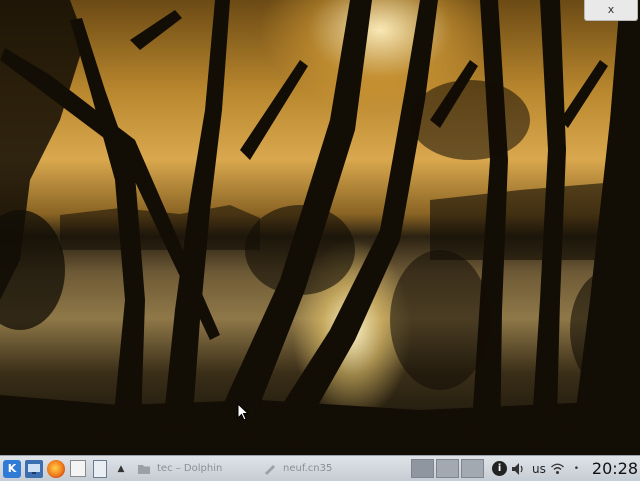 This screenshot has width=640, height=481. What do you see at coordinates (121, 469) in the screenshot?
I see `panel-expand-arrow-icon: ▲` at bounding box center [121, 469].